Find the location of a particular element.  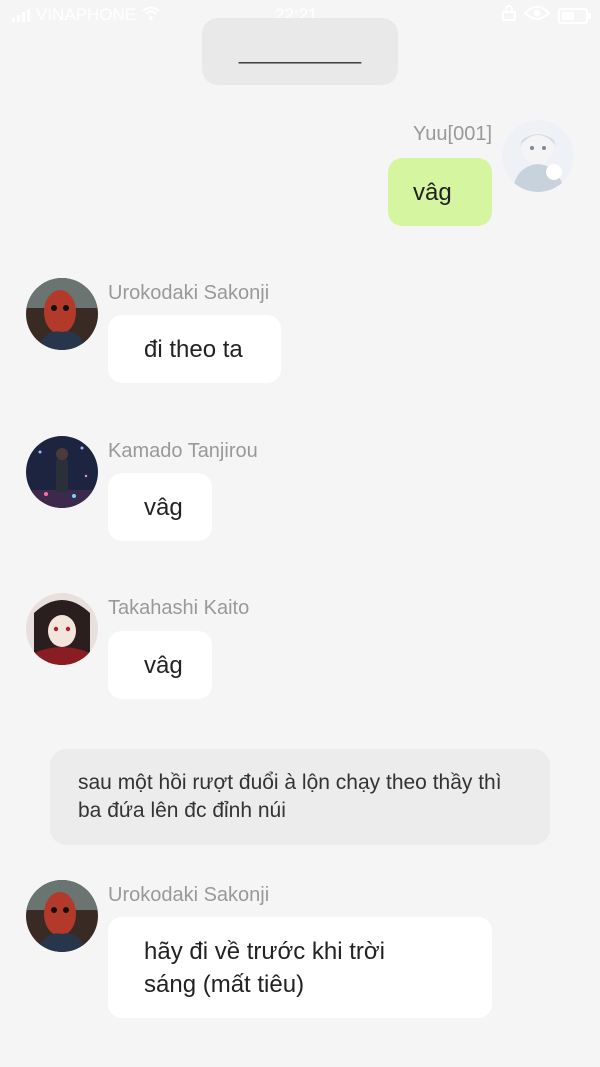

status-left: VINAPHONE is located at coordinates (86, 15).